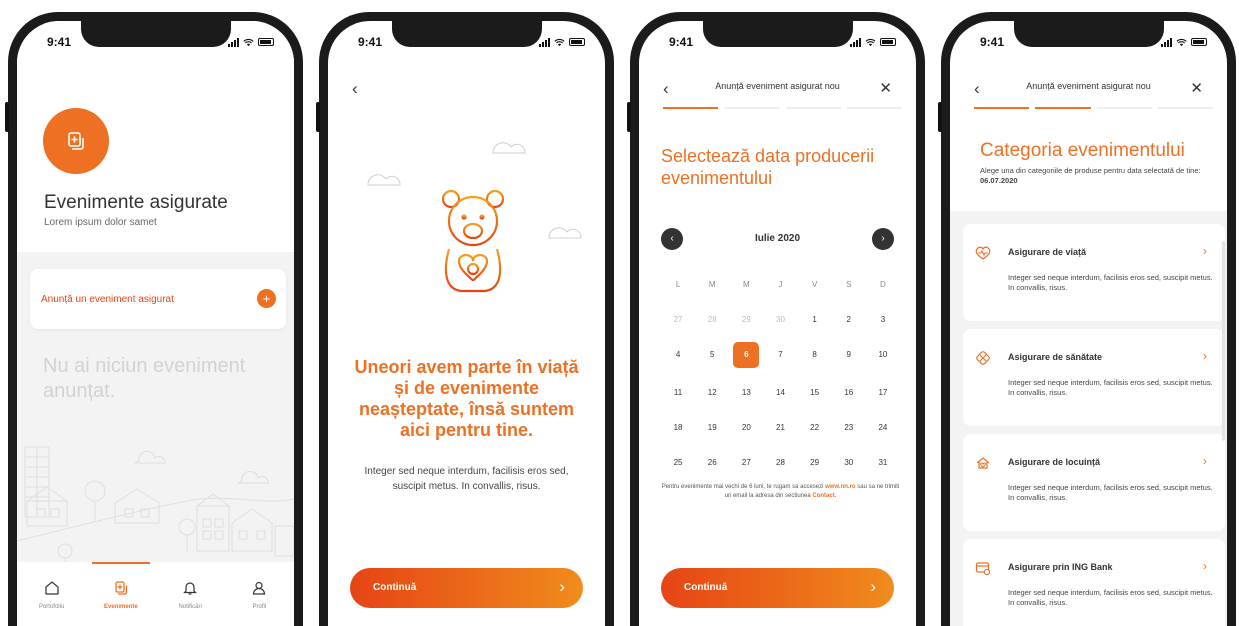 This screenshot has height=626, width=1239. Describe the element at coordinates (1088, 86) in the screenshot. I see `nav-title: Anunță eveniment asigurat nou` at that location.